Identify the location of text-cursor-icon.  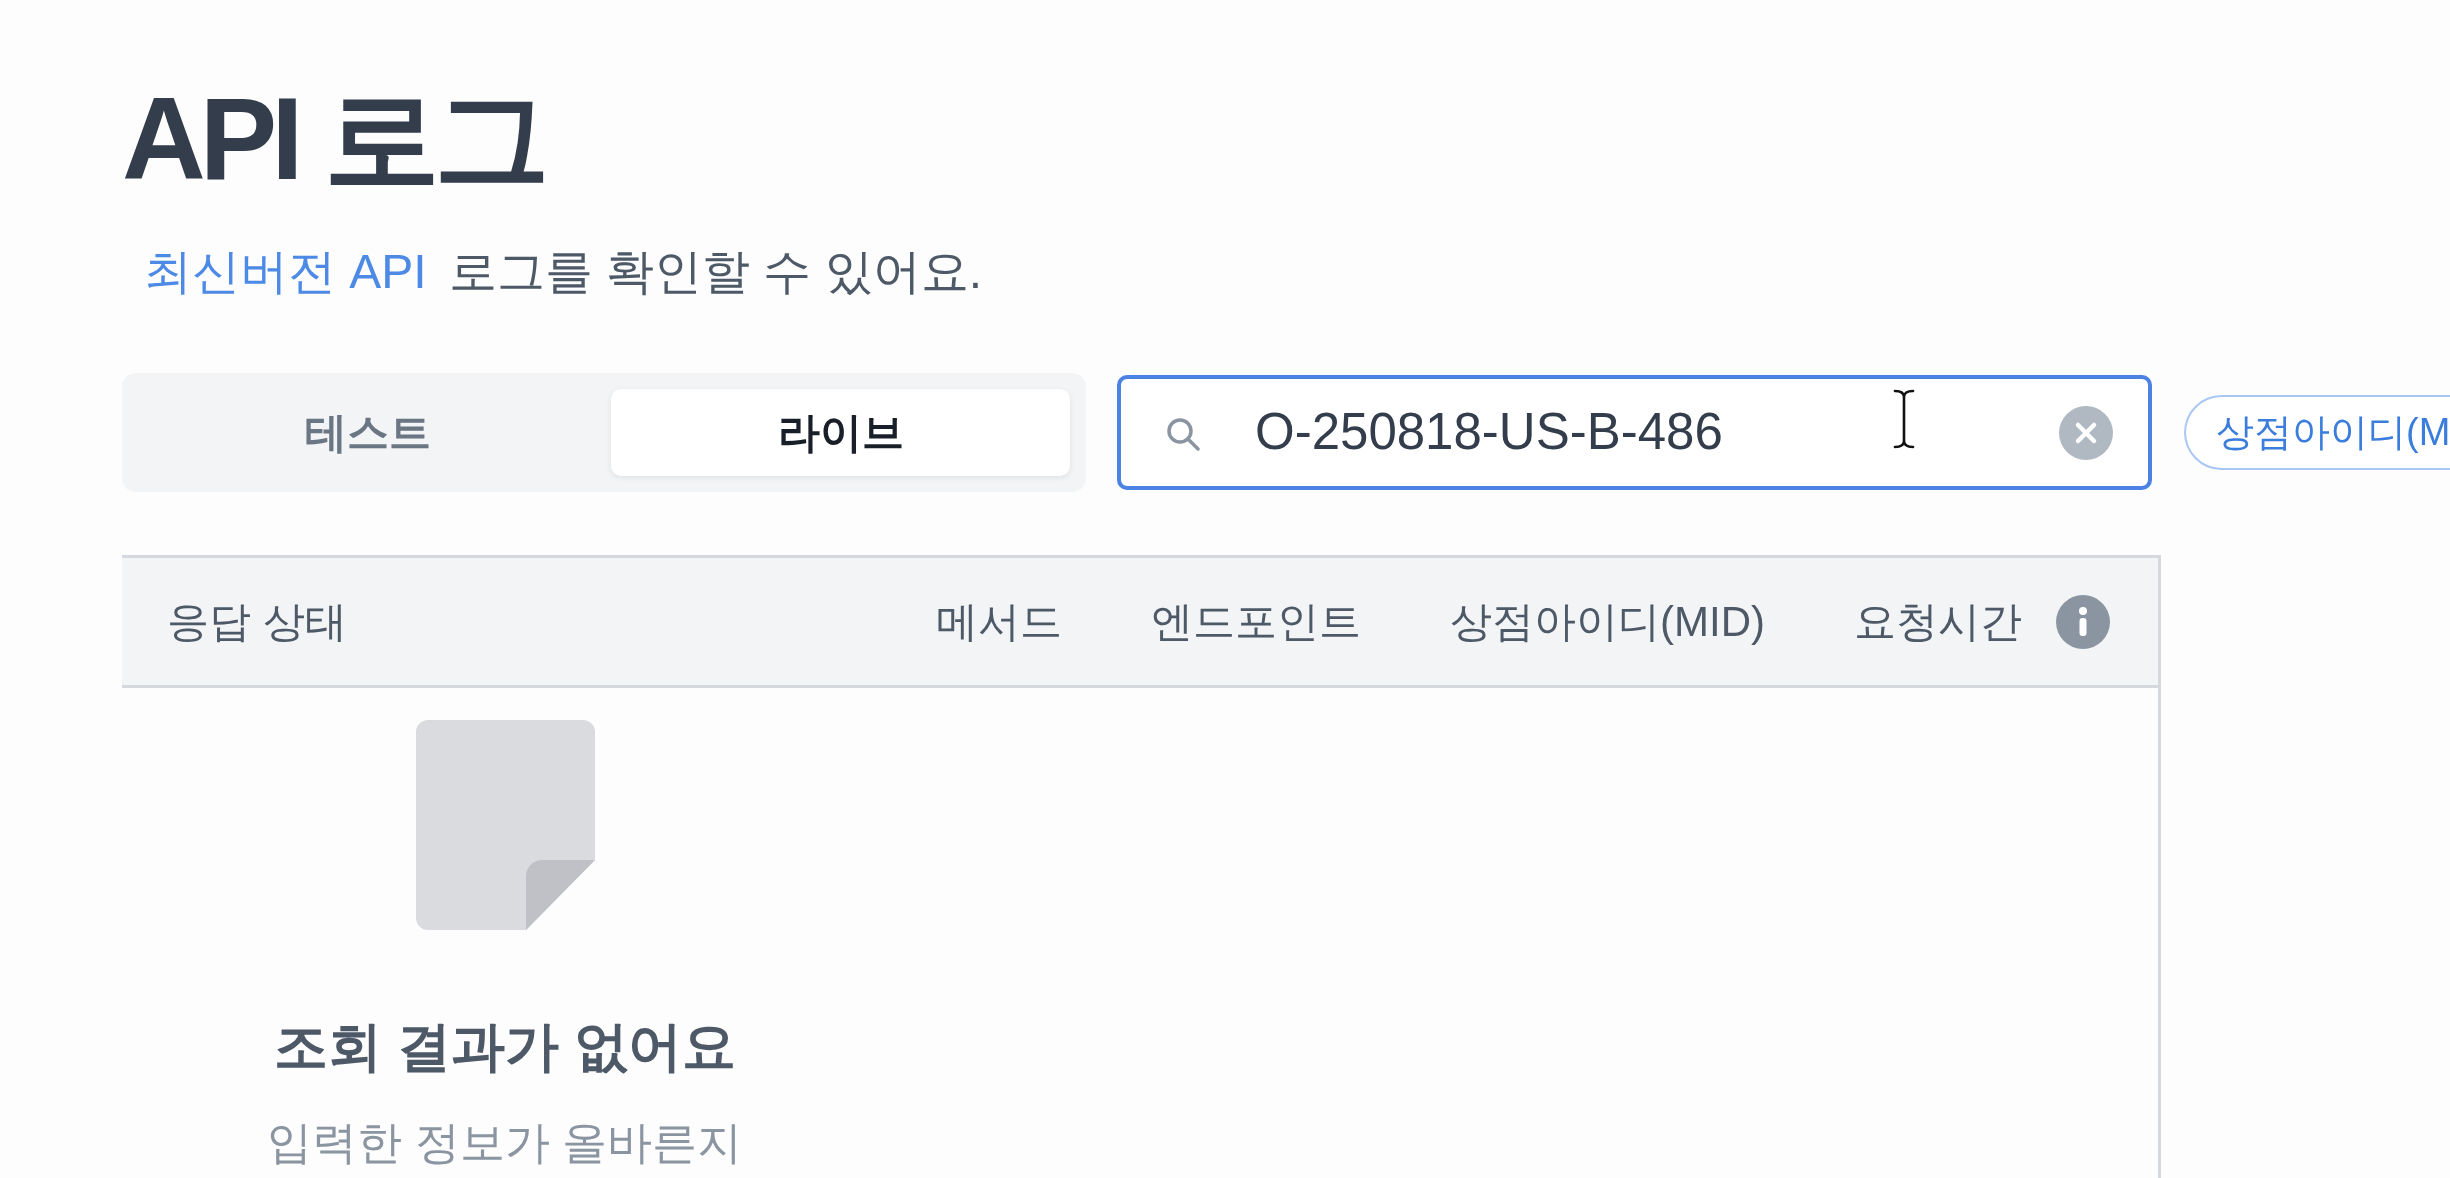
(1904, 419).